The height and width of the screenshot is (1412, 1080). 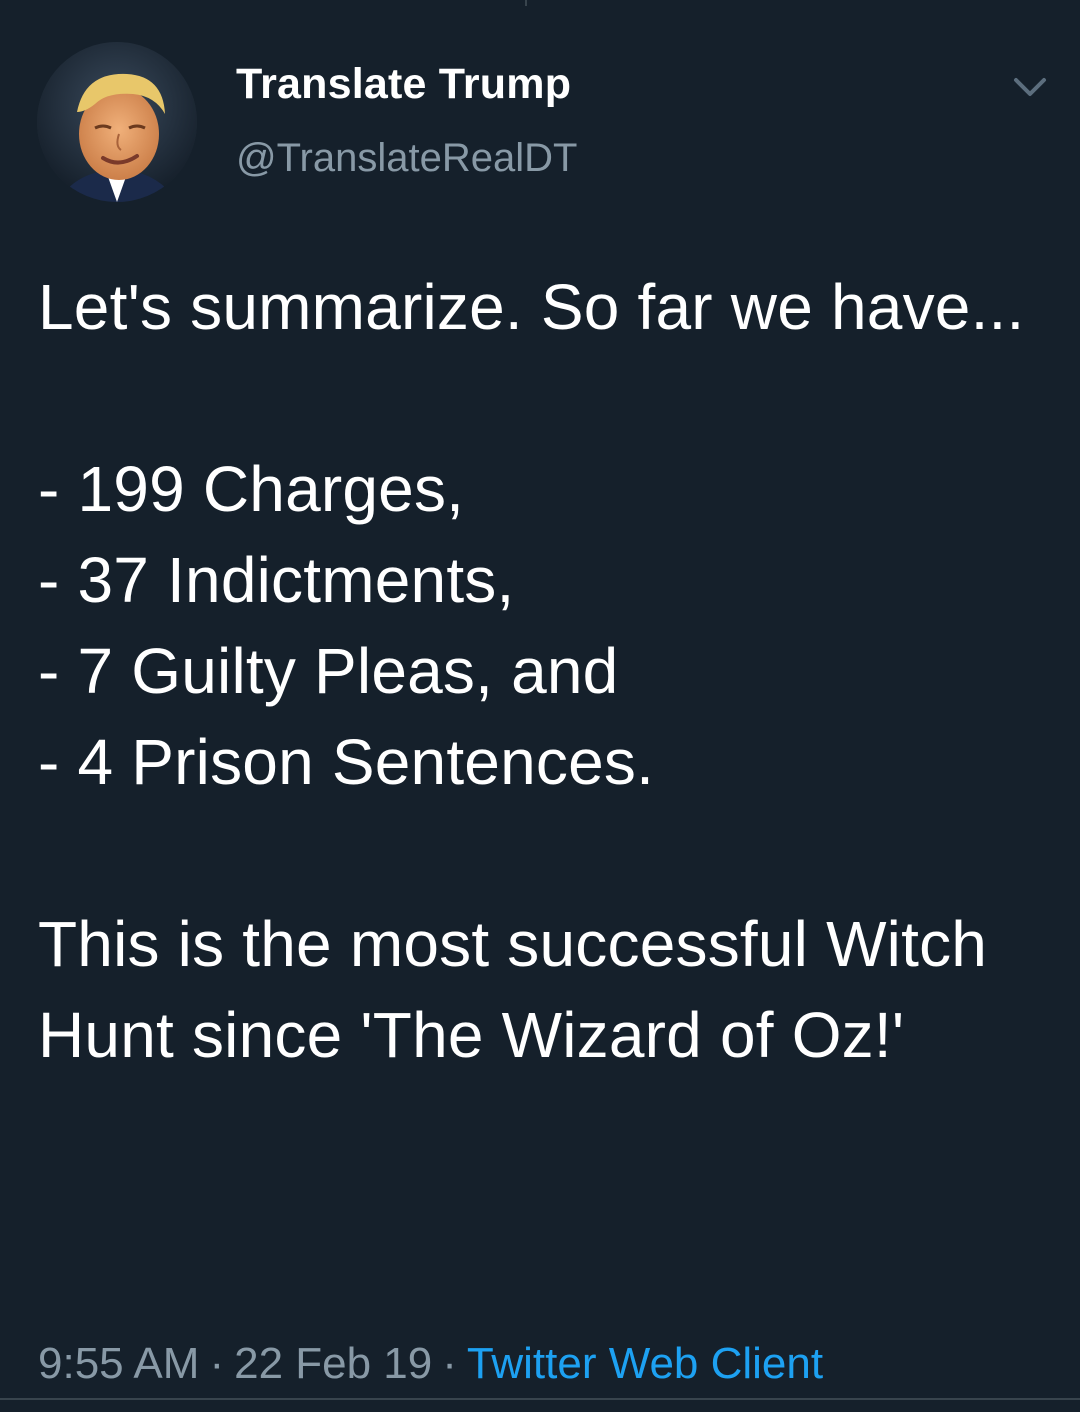 I want to click on avatar, so click(x=117, y=122).